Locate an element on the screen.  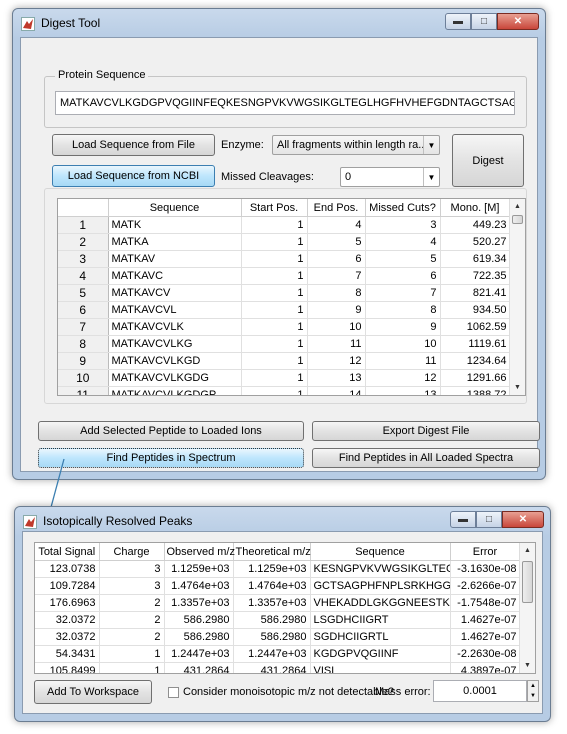
add-selected-peptide-button: Add Selected Peptide to Loaded Ions is located at coordinates (171, 431).